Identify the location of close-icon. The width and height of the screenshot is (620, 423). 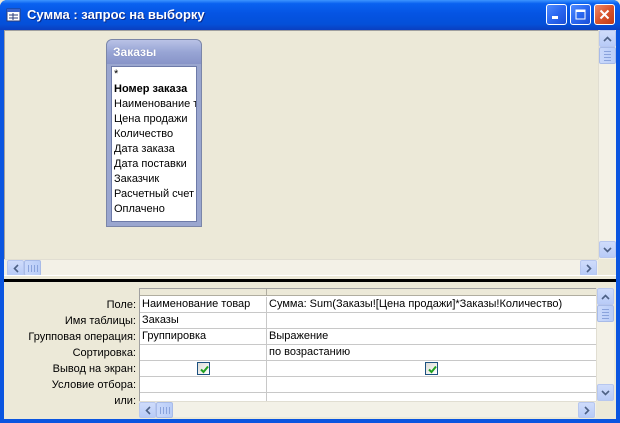
(604, 14).